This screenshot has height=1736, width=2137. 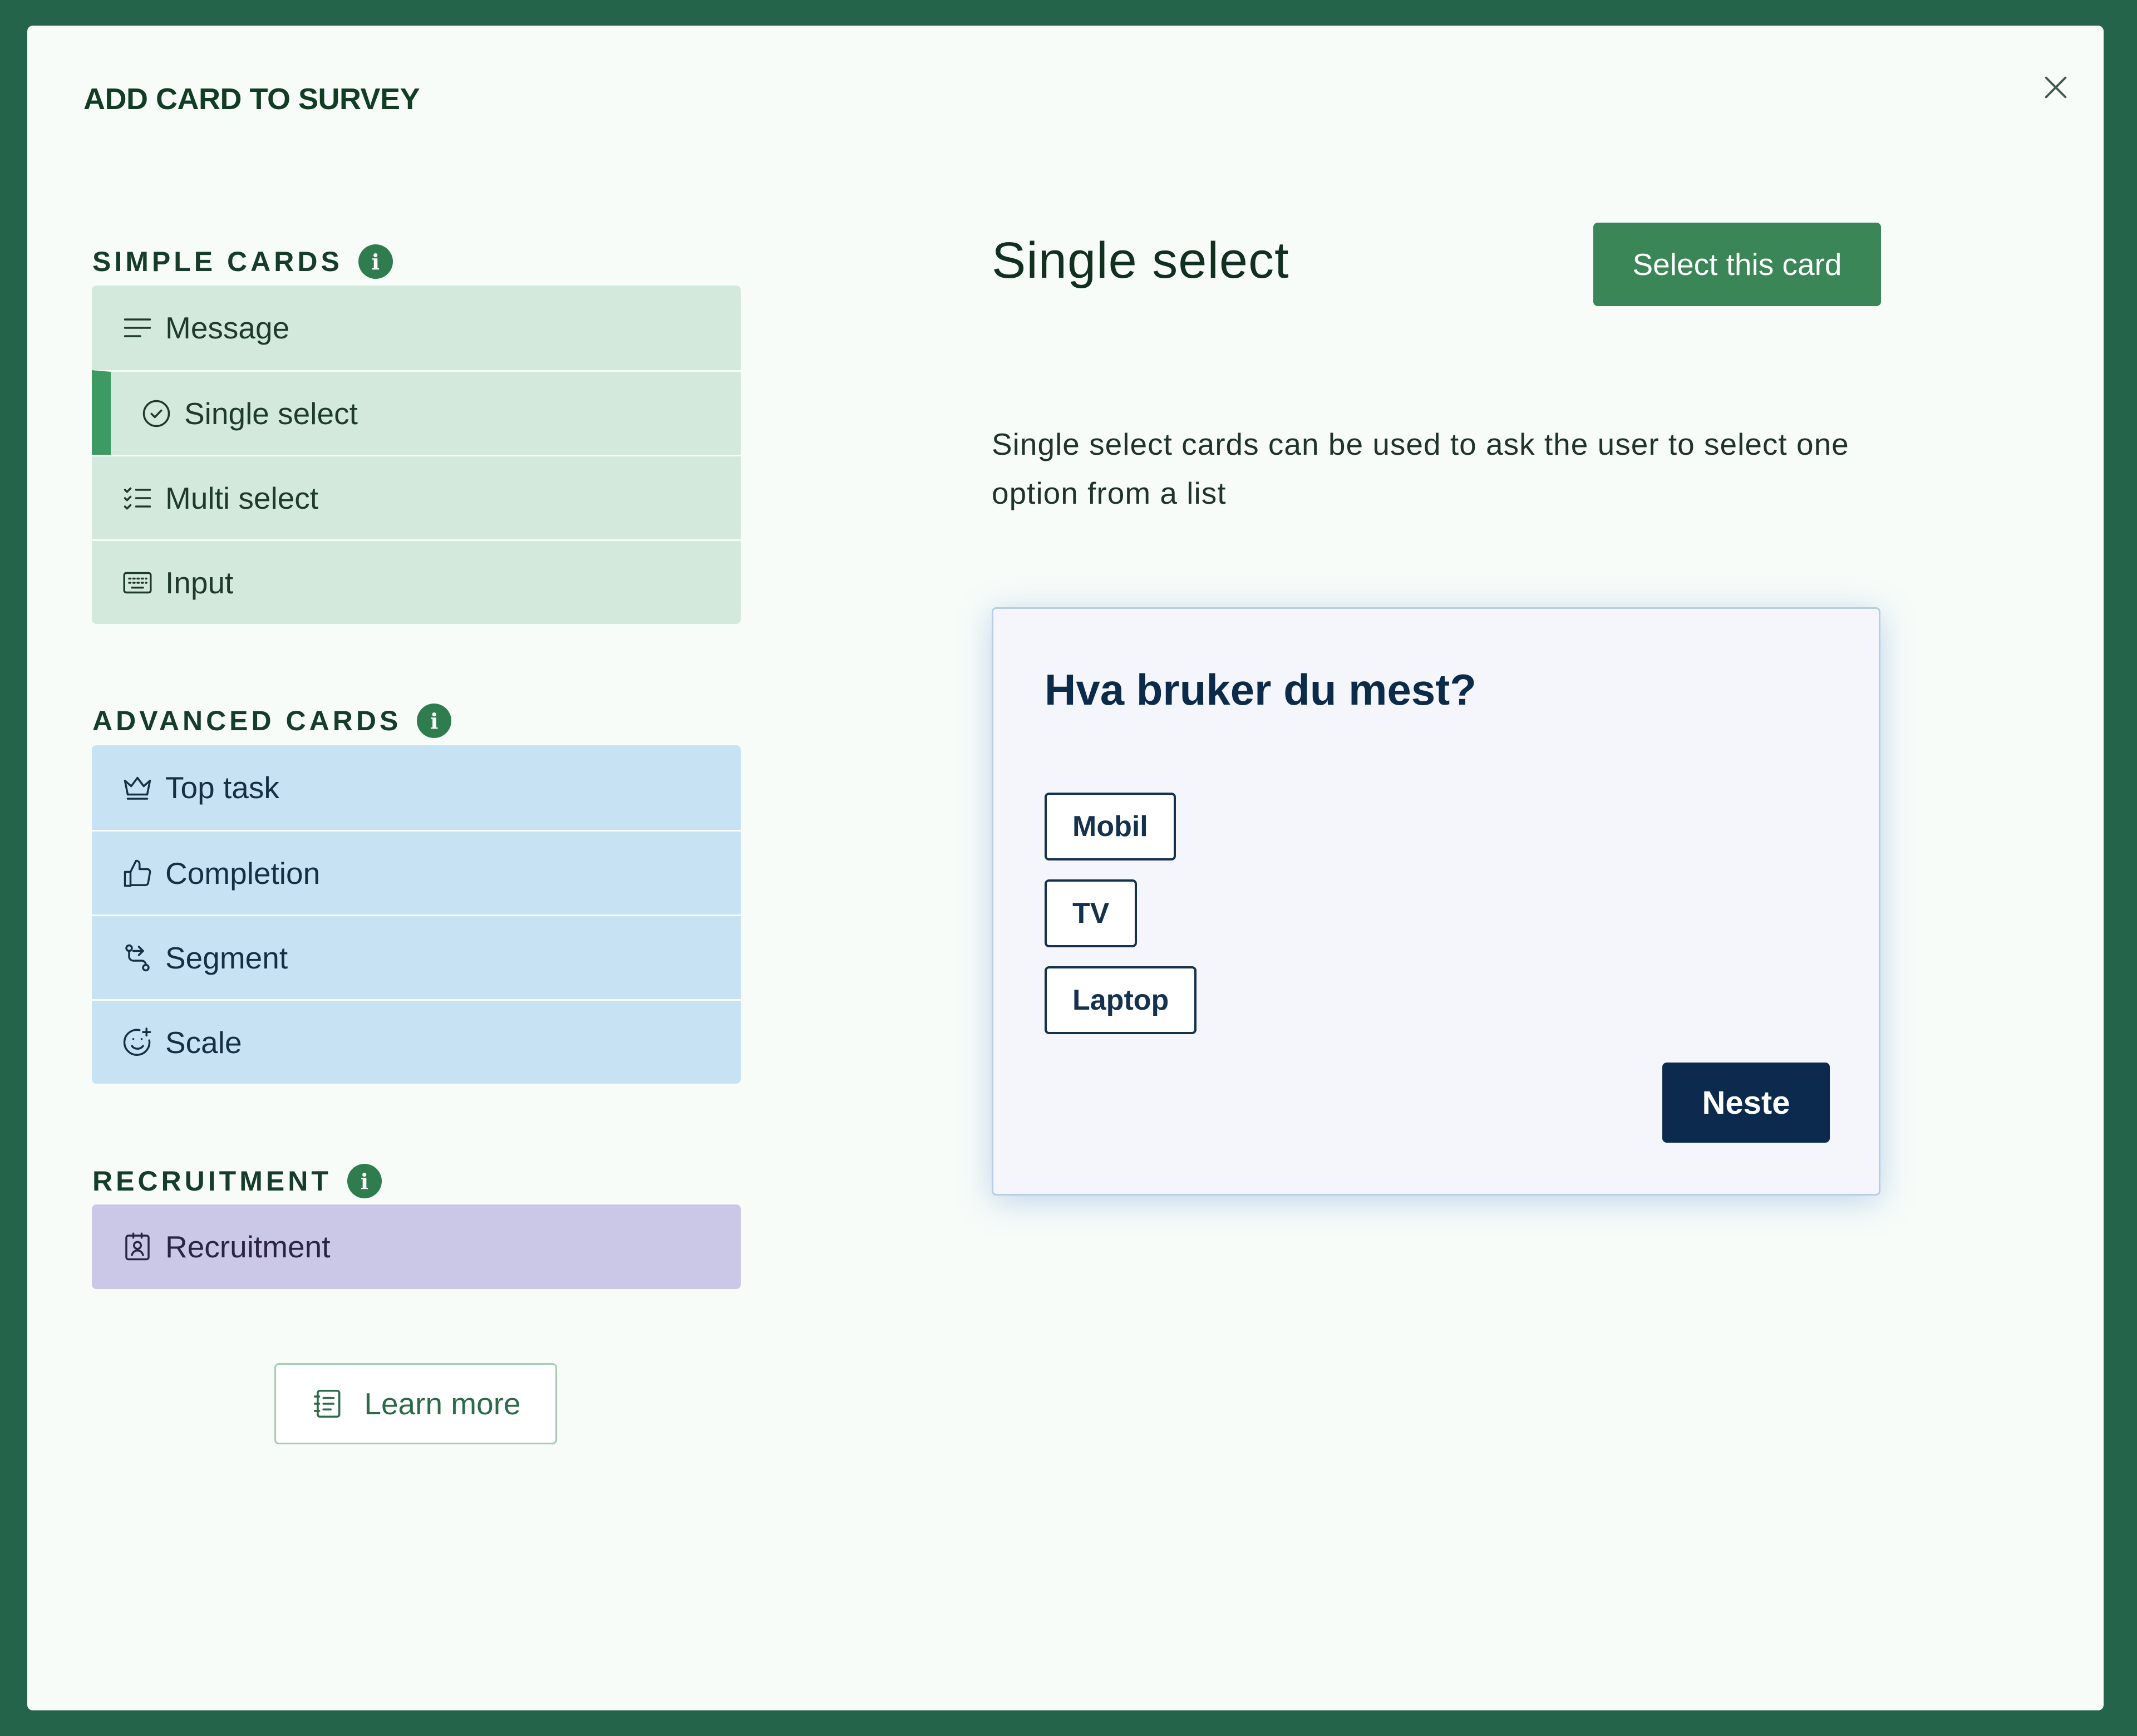 I want to click on contact-card-icon, so click(x=137, y=1246).